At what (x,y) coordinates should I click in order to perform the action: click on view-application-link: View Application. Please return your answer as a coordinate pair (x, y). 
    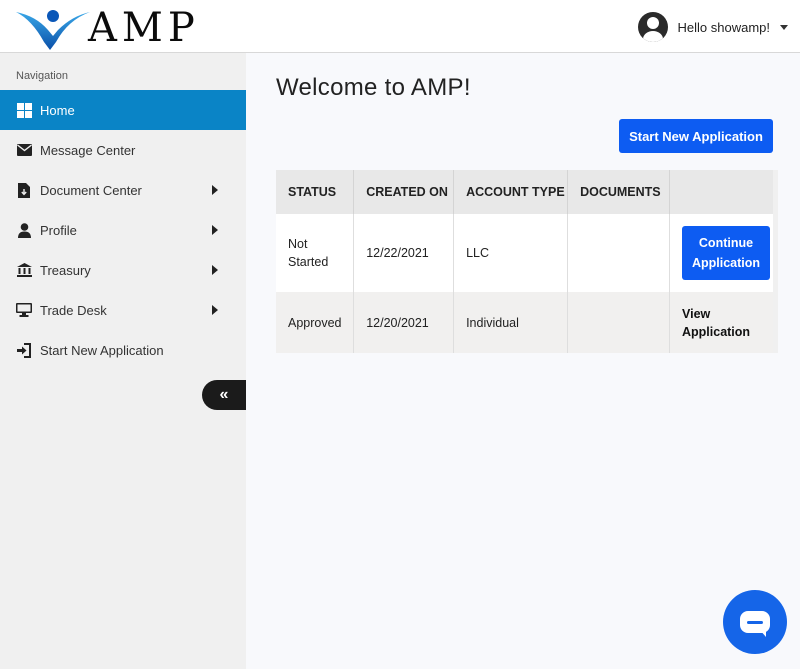
    Looking at the image, I should click on (722, 323).